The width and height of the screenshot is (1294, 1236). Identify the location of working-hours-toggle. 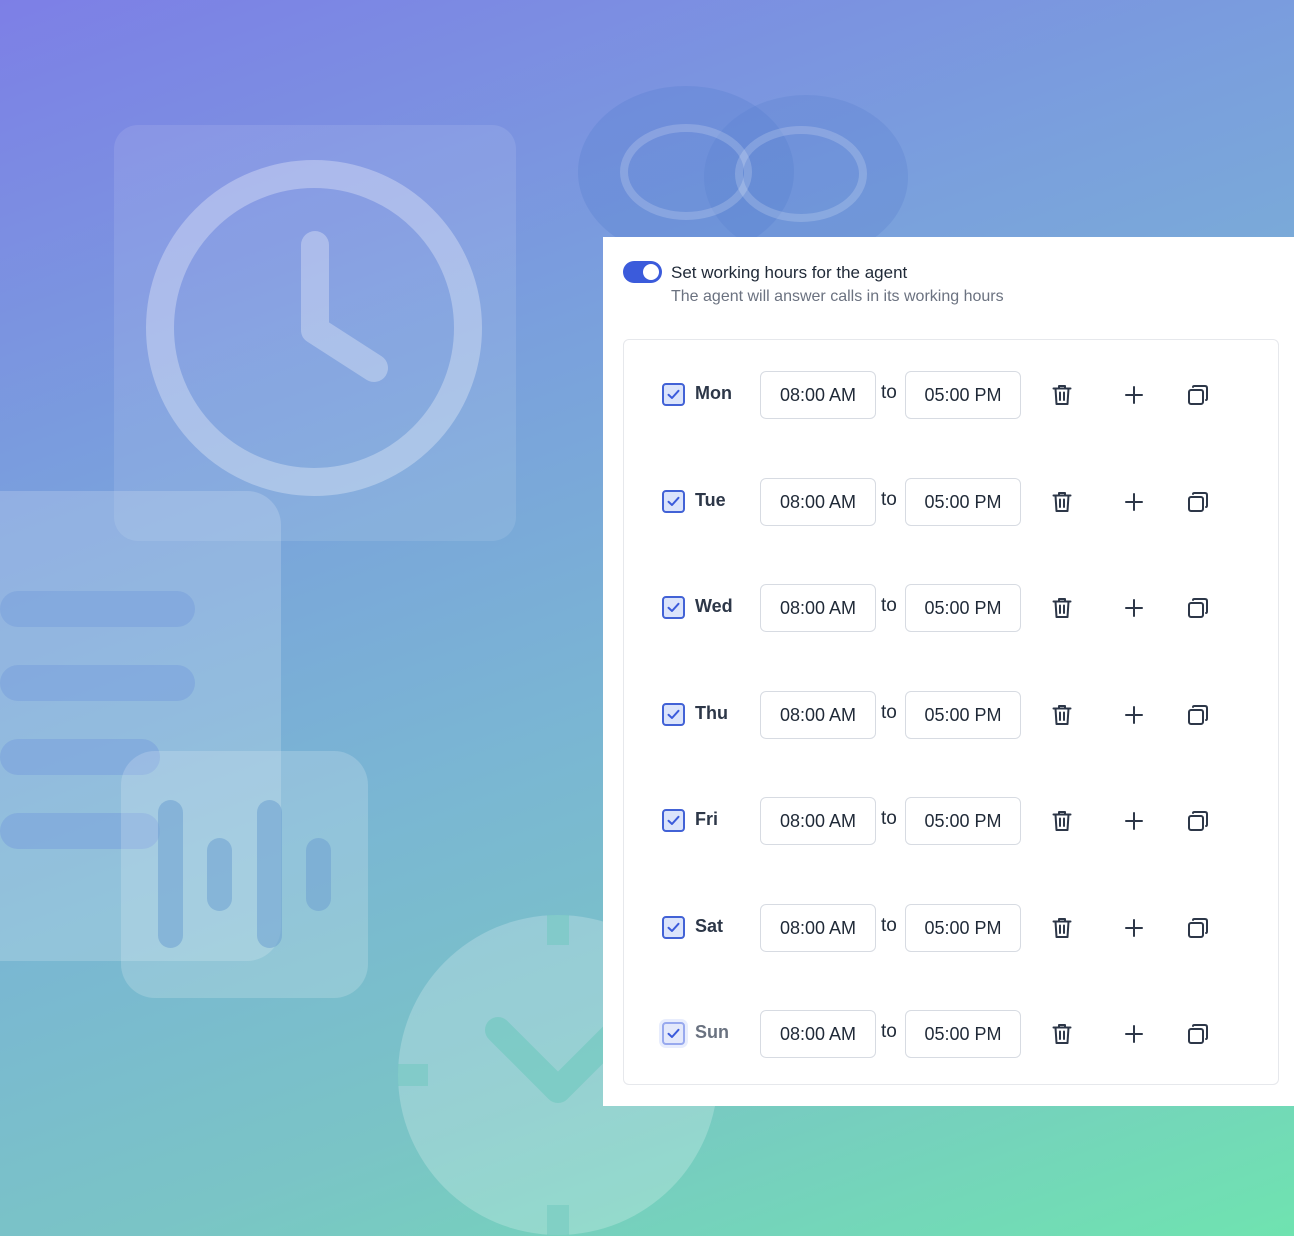
(642, 272).